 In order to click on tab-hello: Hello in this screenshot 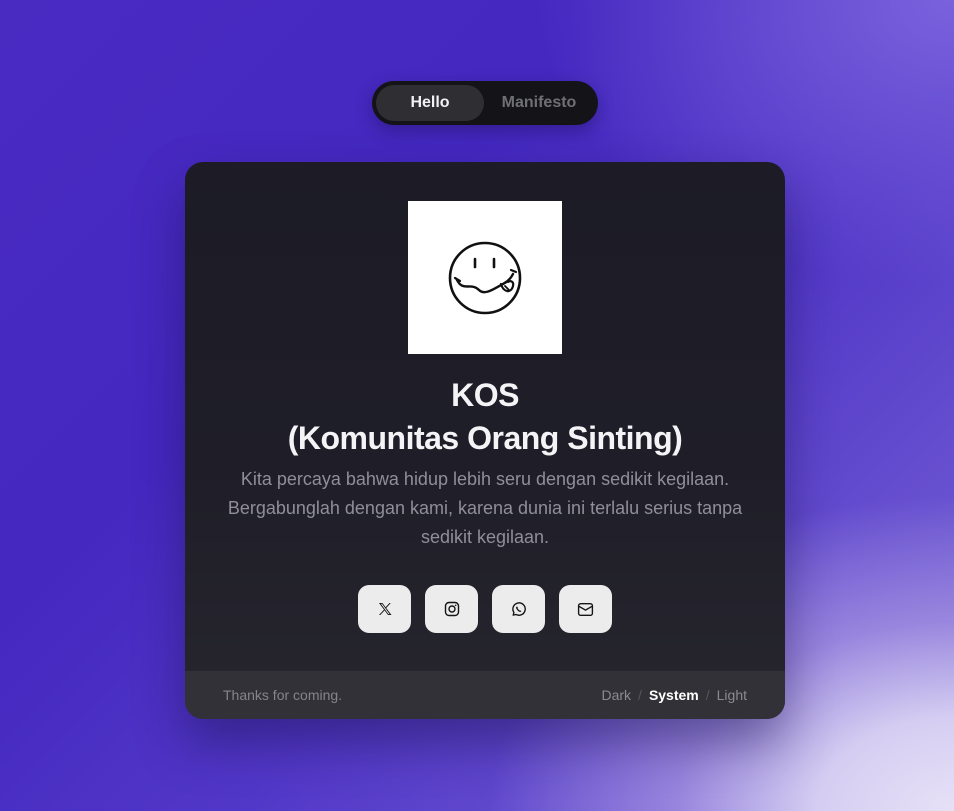, I will do `click(430, 103)`.